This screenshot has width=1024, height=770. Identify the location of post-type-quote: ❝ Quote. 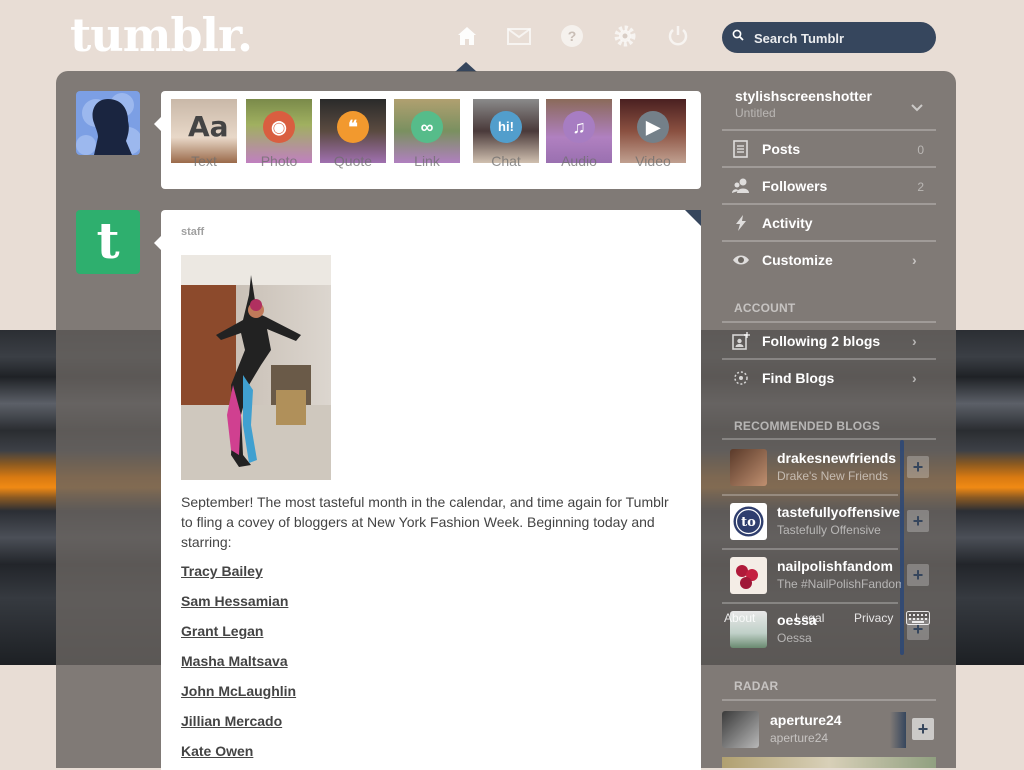
(353, 135).